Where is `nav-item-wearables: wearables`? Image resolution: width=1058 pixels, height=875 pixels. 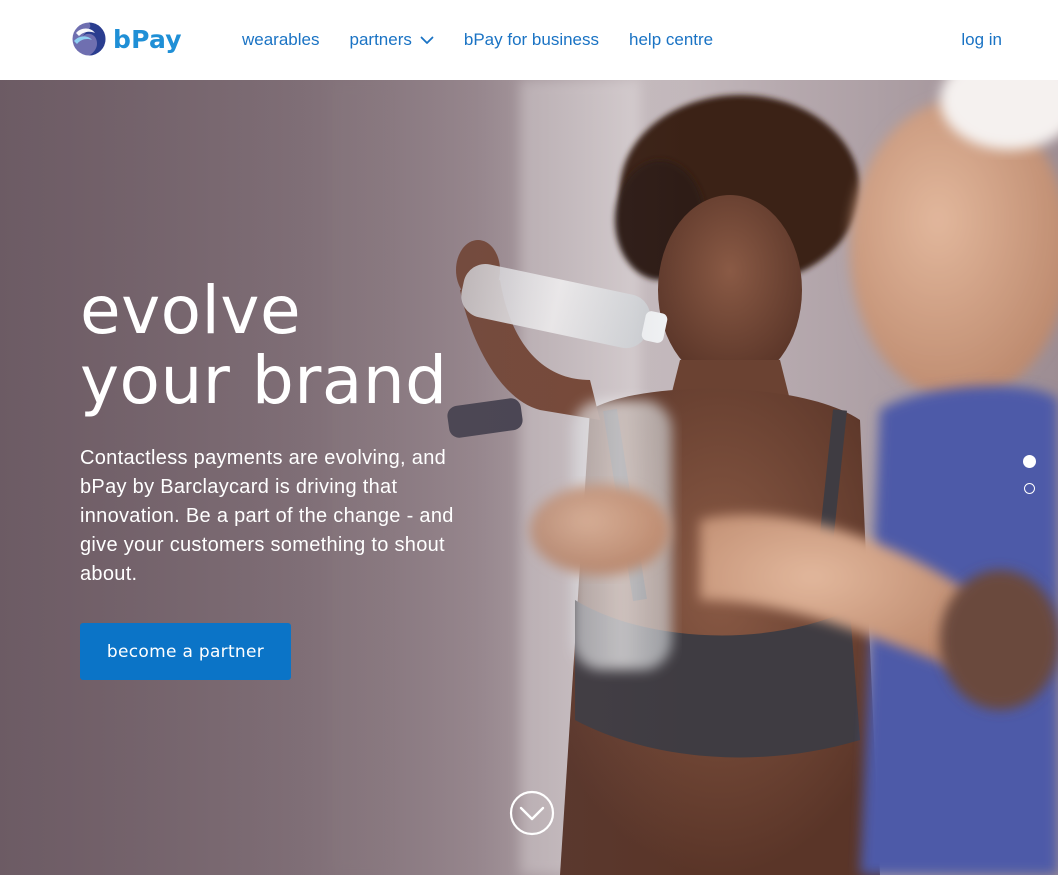
nav-item-wearables: wearables is located at coordinates (281, 40).